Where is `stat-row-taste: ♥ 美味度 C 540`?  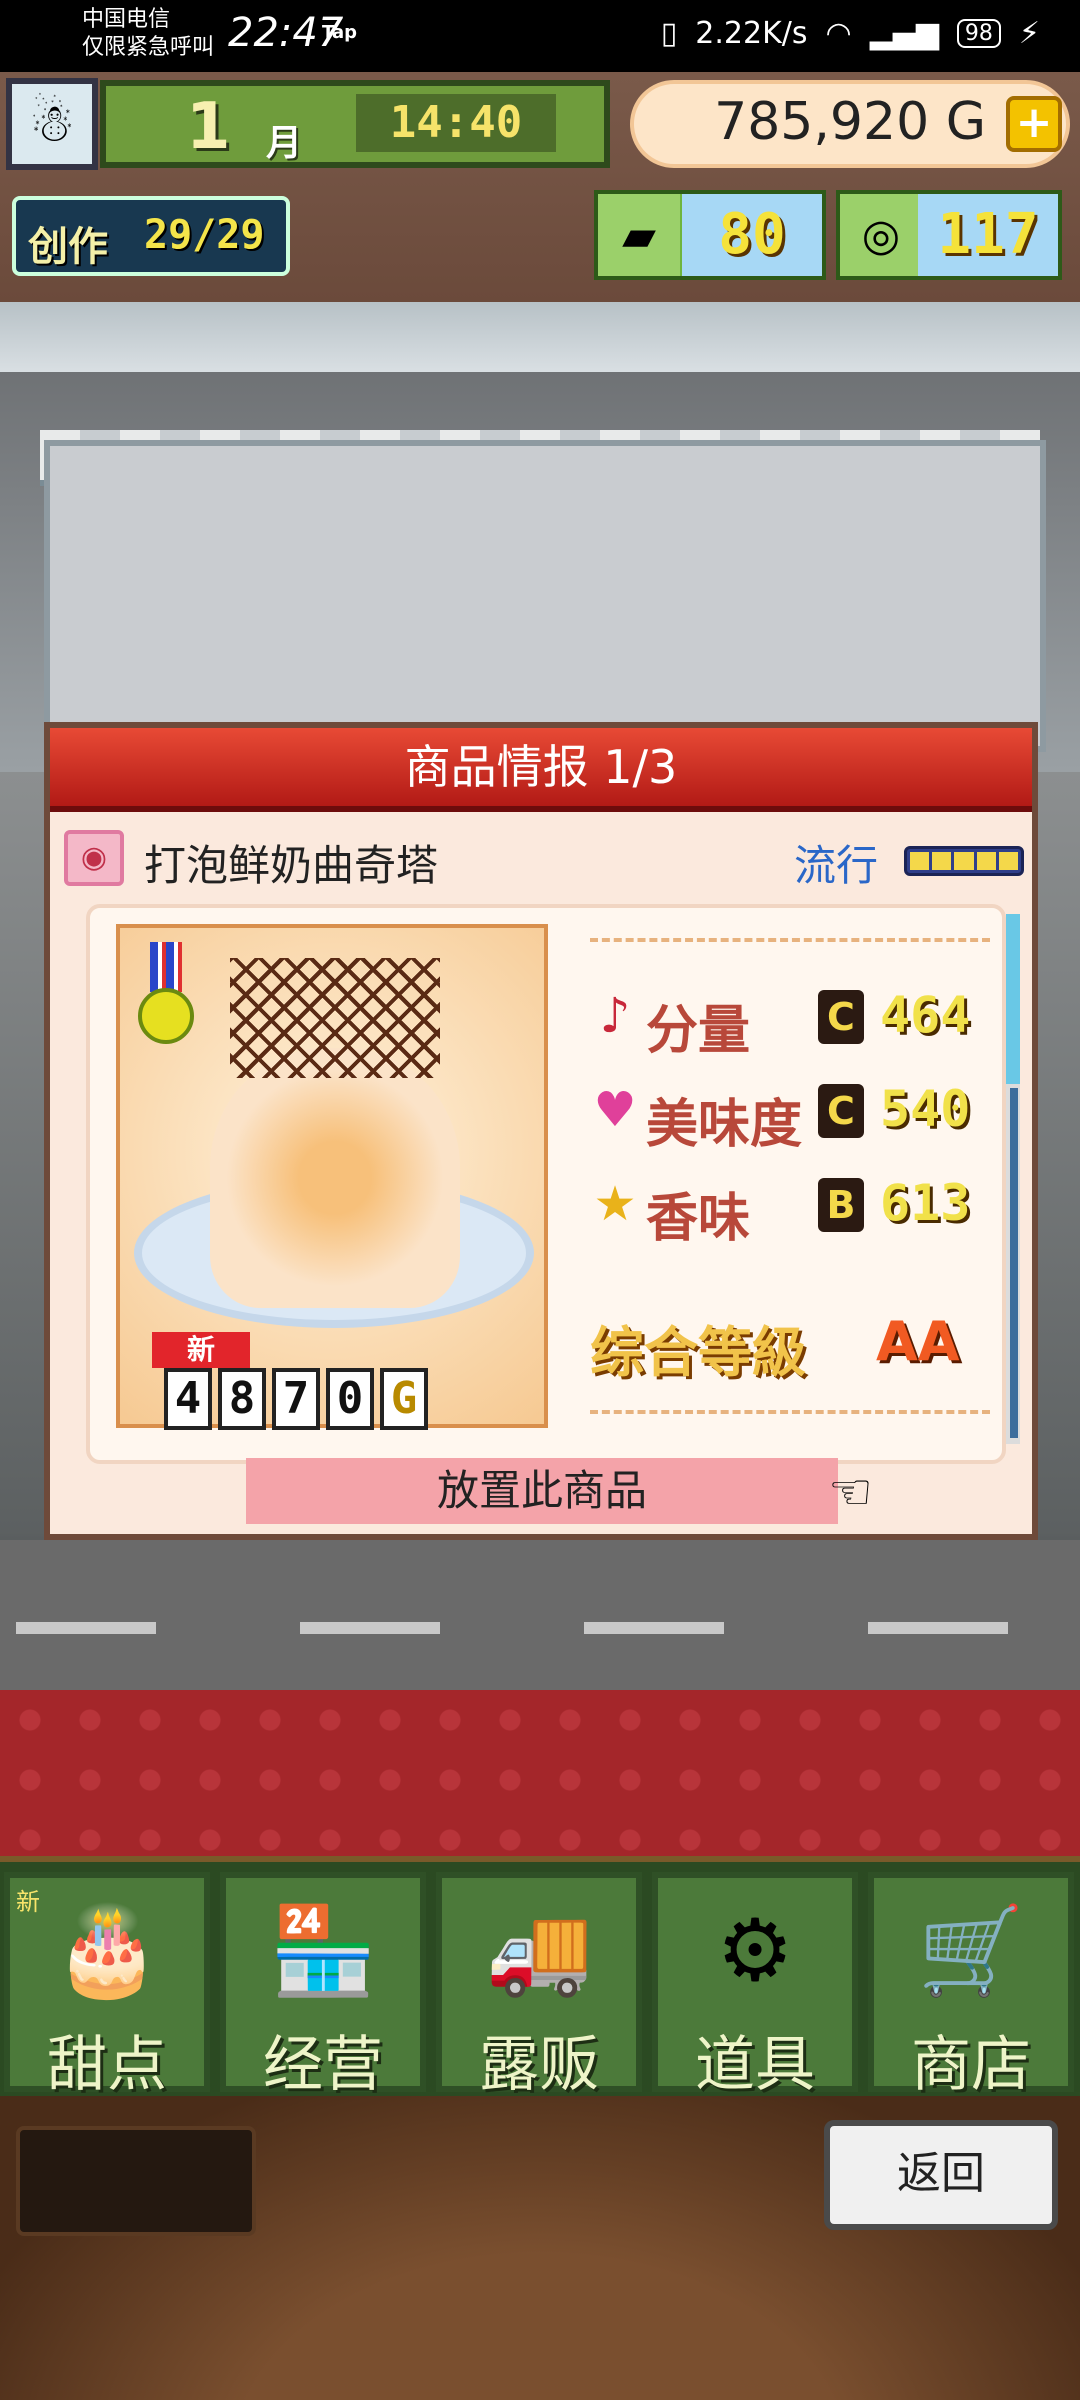
stat-row-taste: ♥ 美味度 C 540 is located at coordinates (790, 1113).